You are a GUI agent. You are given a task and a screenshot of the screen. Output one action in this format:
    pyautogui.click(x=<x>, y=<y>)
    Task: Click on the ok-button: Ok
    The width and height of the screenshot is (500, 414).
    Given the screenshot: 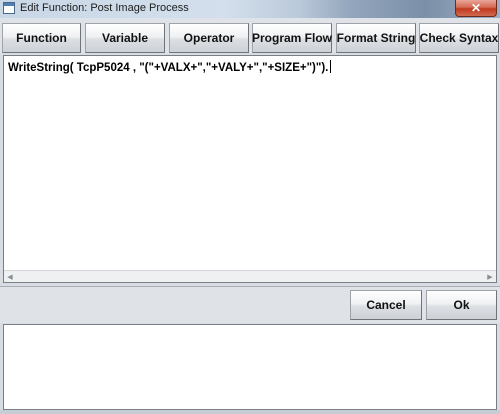 What is the action you would take?
    pyautogui.click(x=461, y=305)
    